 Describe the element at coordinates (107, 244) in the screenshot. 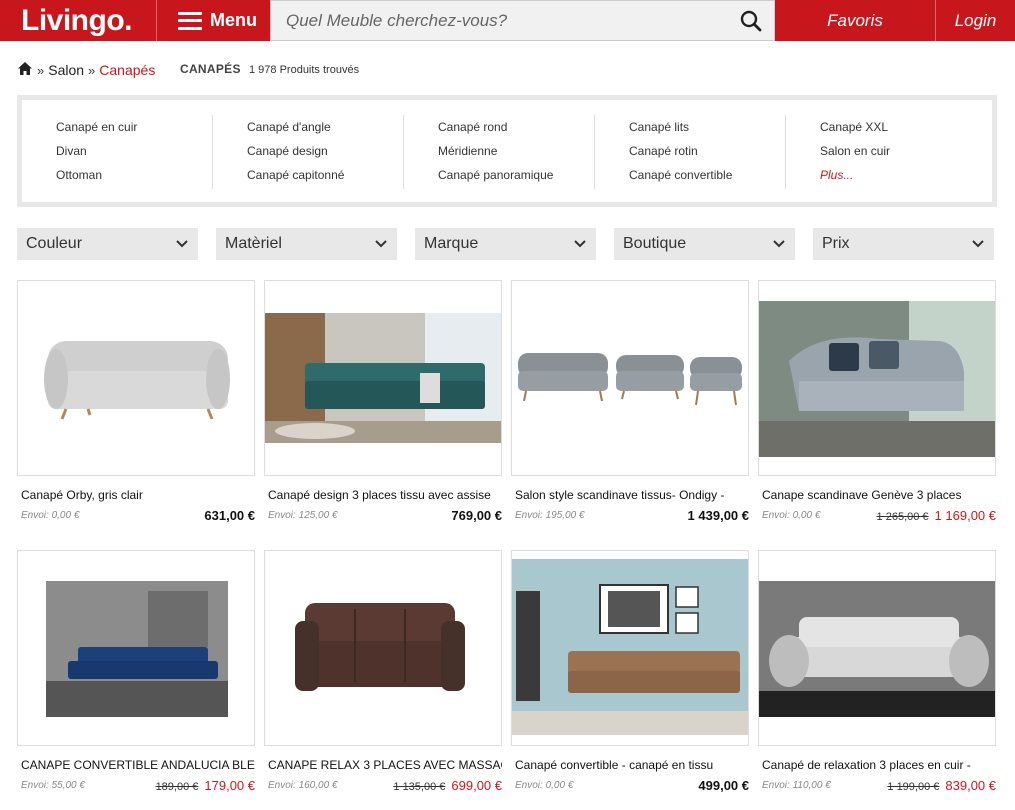

I see `filter-couleur: Couleur` at that location.